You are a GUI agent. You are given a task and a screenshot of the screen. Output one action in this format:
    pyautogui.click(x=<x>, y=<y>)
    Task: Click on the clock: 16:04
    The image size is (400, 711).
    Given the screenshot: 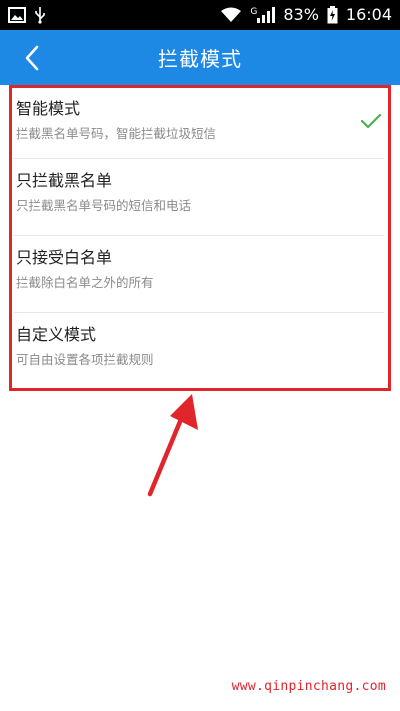 What is the action you would take?
    pyautogui.click(x=368, y=14)
    